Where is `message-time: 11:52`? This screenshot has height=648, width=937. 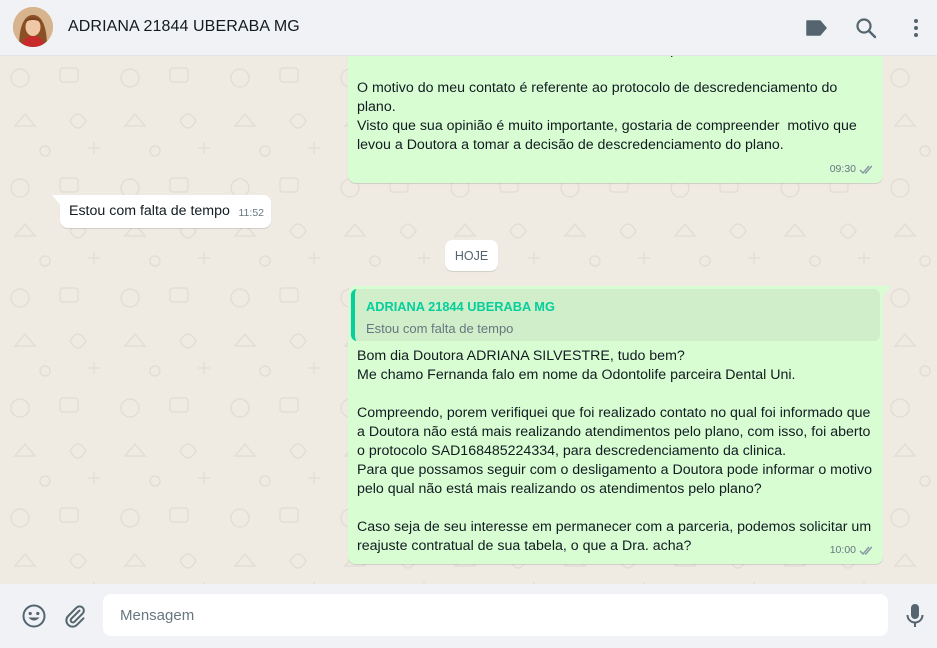
message-time: 11:52 is located at coordinates (251, 213).